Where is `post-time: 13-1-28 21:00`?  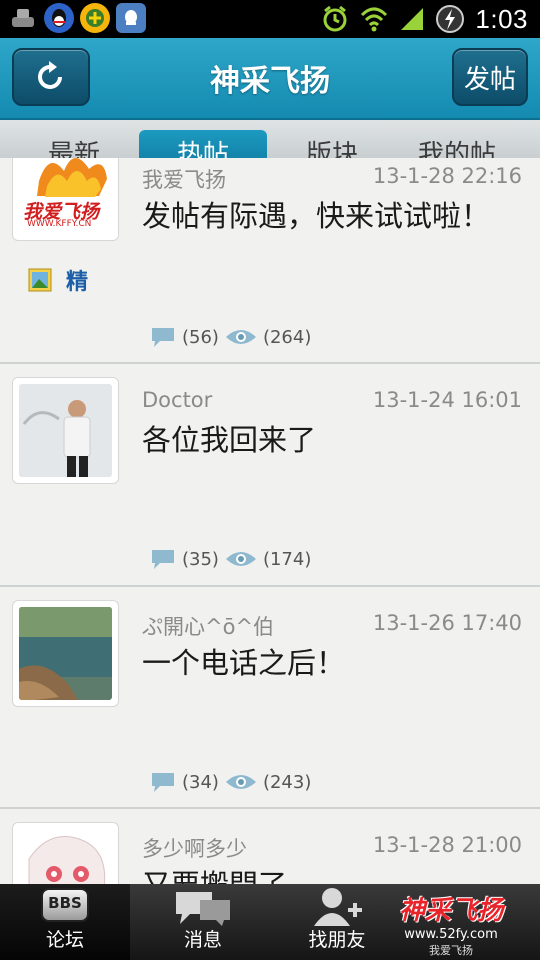
post-time: 13-1-28 21:00 is located at coordinates (447, 845).